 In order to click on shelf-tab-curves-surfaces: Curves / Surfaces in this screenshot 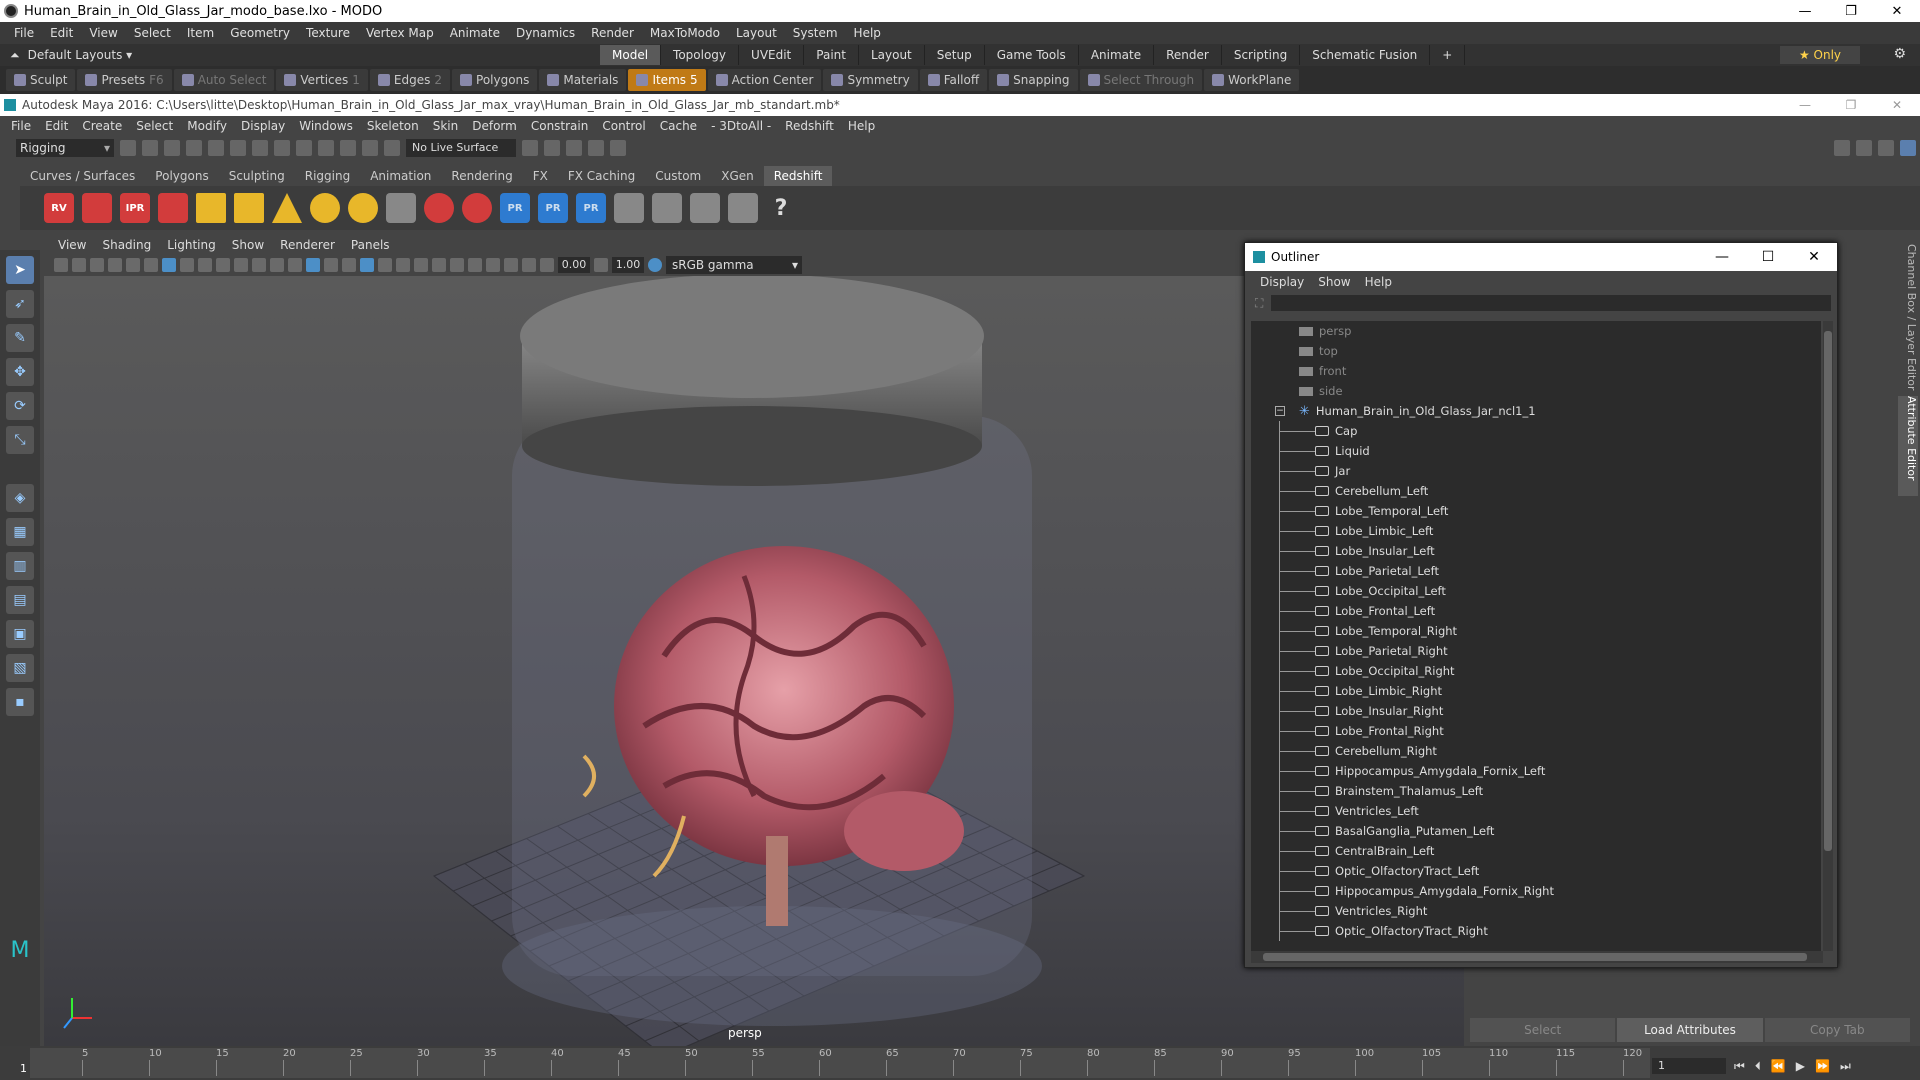, I will do `click(82, 176)`.